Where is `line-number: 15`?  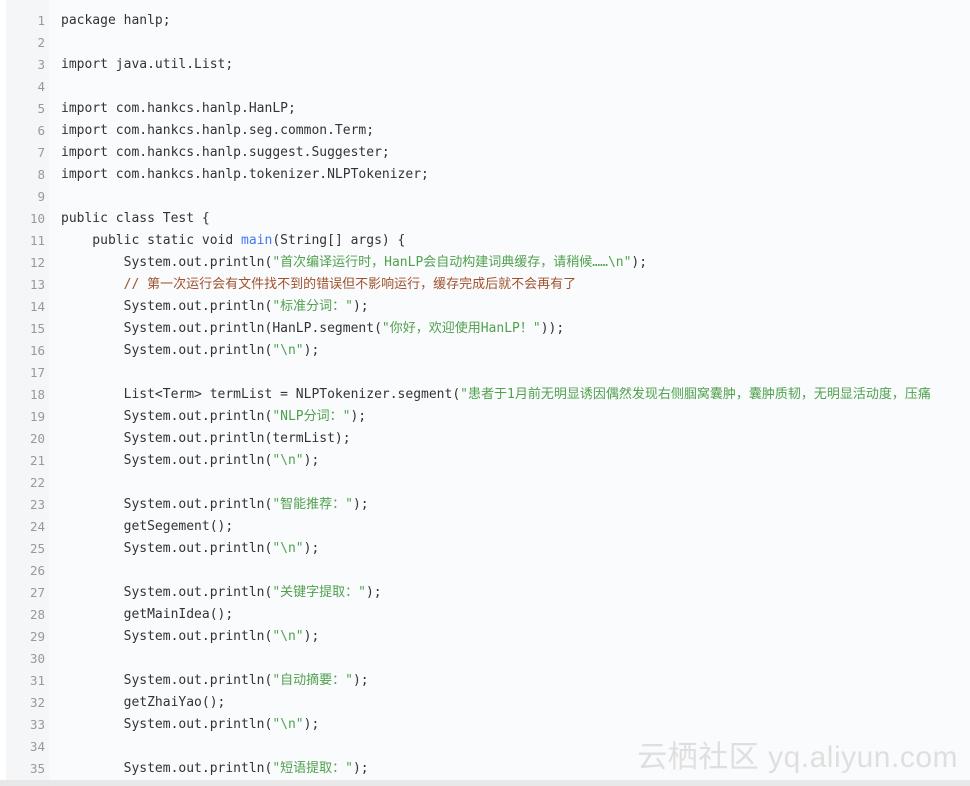
line-number: 15 is located at coordinates (37, 328).